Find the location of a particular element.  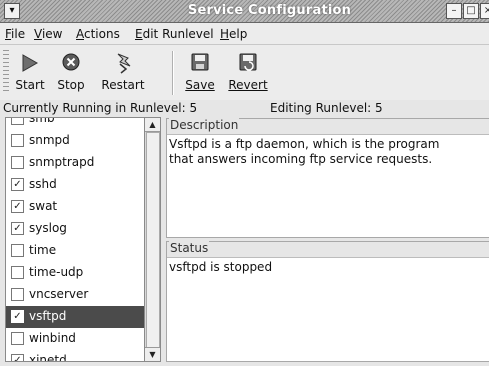

restart-icon is located at coordinates (124, 63).